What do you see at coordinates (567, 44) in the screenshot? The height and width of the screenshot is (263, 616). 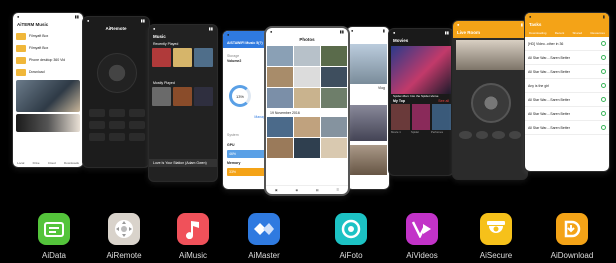 I see `download-row: [HD] Video..other in 36` at bounding box center [567, 44].